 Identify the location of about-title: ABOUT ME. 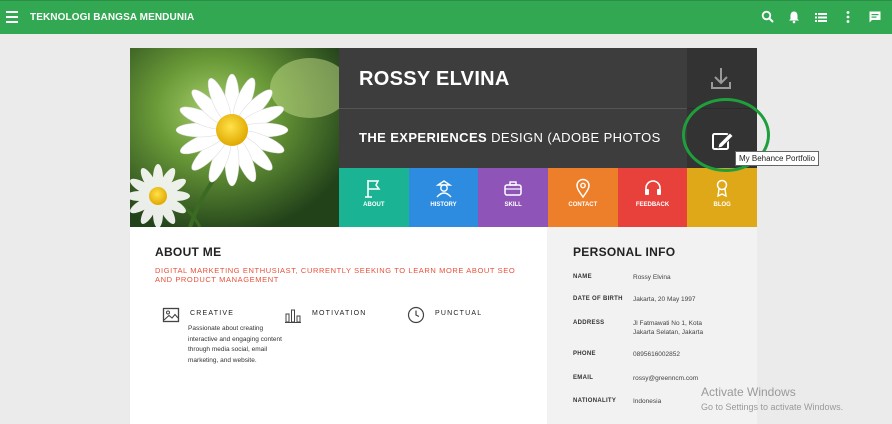
(188, 252).